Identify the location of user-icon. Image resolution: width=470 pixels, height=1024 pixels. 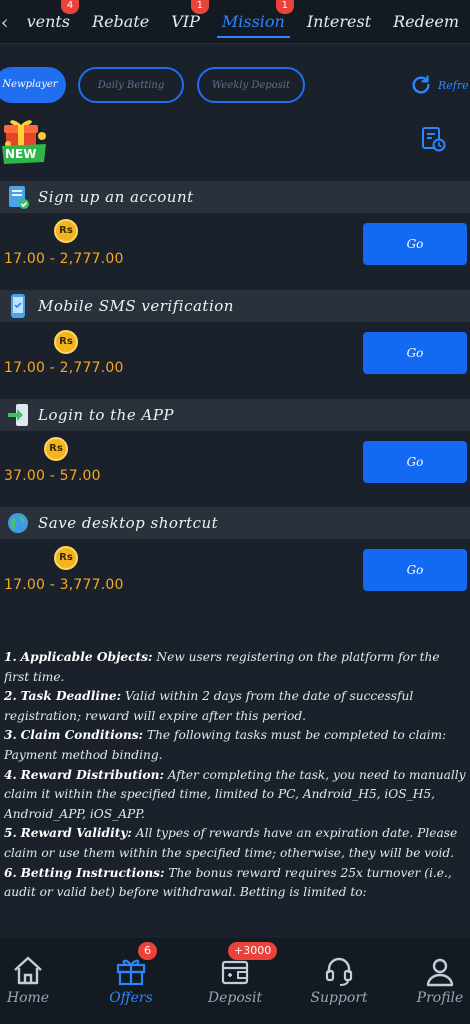
(440, 972).